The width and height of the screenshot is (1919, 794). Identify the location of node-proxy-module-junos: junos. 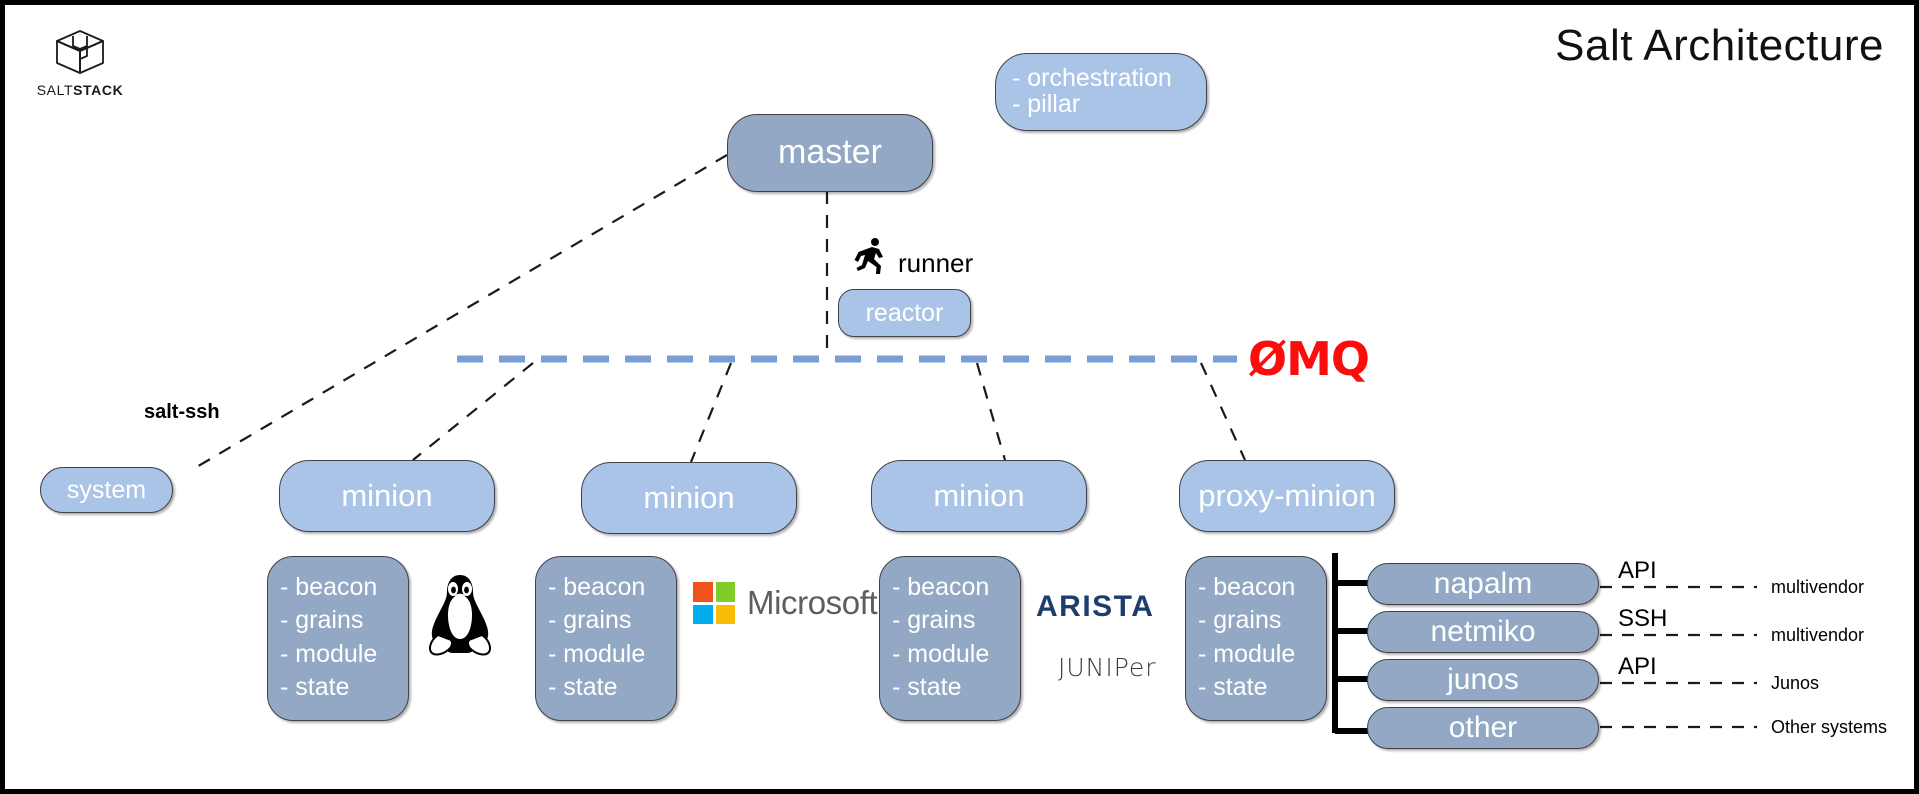
(1483, 680).